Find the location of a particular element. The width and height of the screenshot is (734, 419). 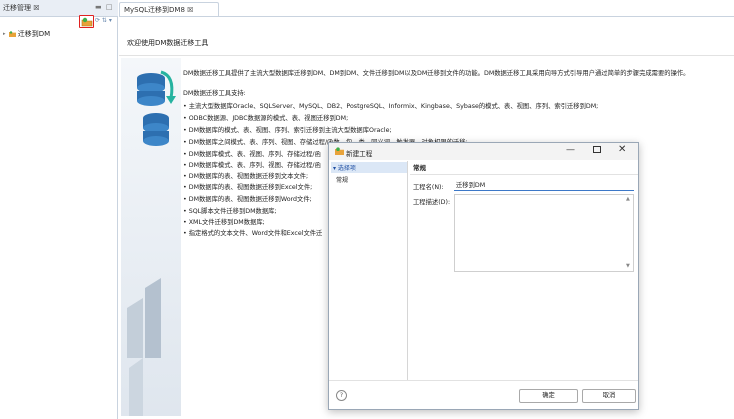

feature-item: SQL脚本文件迁移到DM数据库; is located at coordinates (230, 210).